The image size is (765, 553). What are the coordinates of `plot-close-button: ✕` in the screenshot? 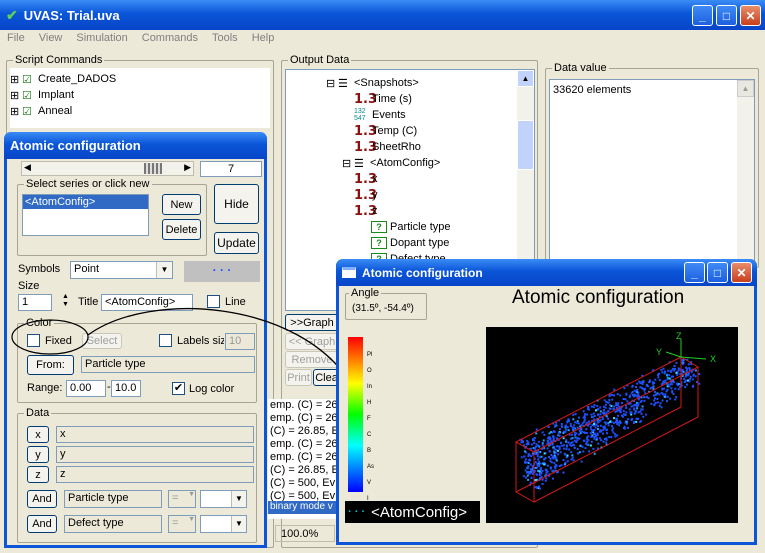 It's located at (741, 272).